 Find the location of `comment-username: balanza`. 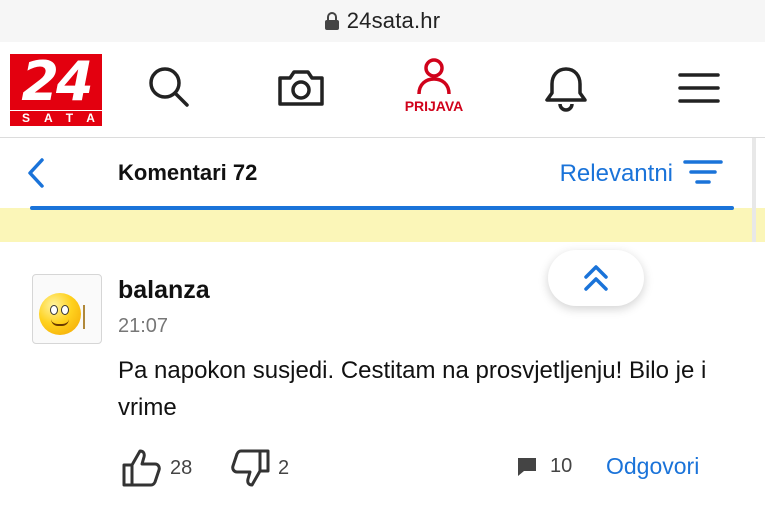

comment-username: balanza is located at coordinates (164, 290).